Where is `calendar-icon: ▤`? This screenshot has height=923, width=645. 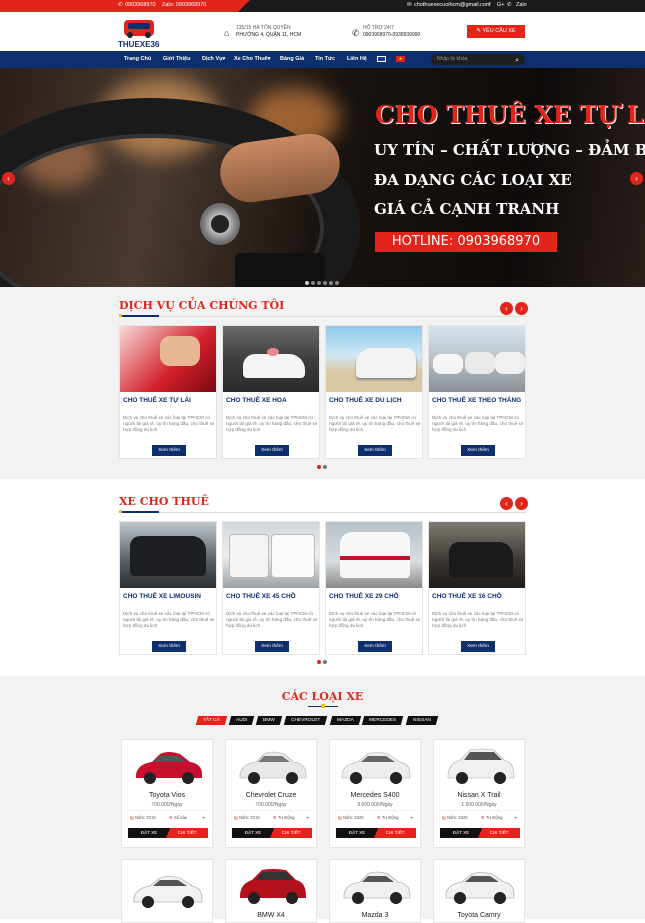
calendar-icon: ▤ is located at coordinates (132, 817).